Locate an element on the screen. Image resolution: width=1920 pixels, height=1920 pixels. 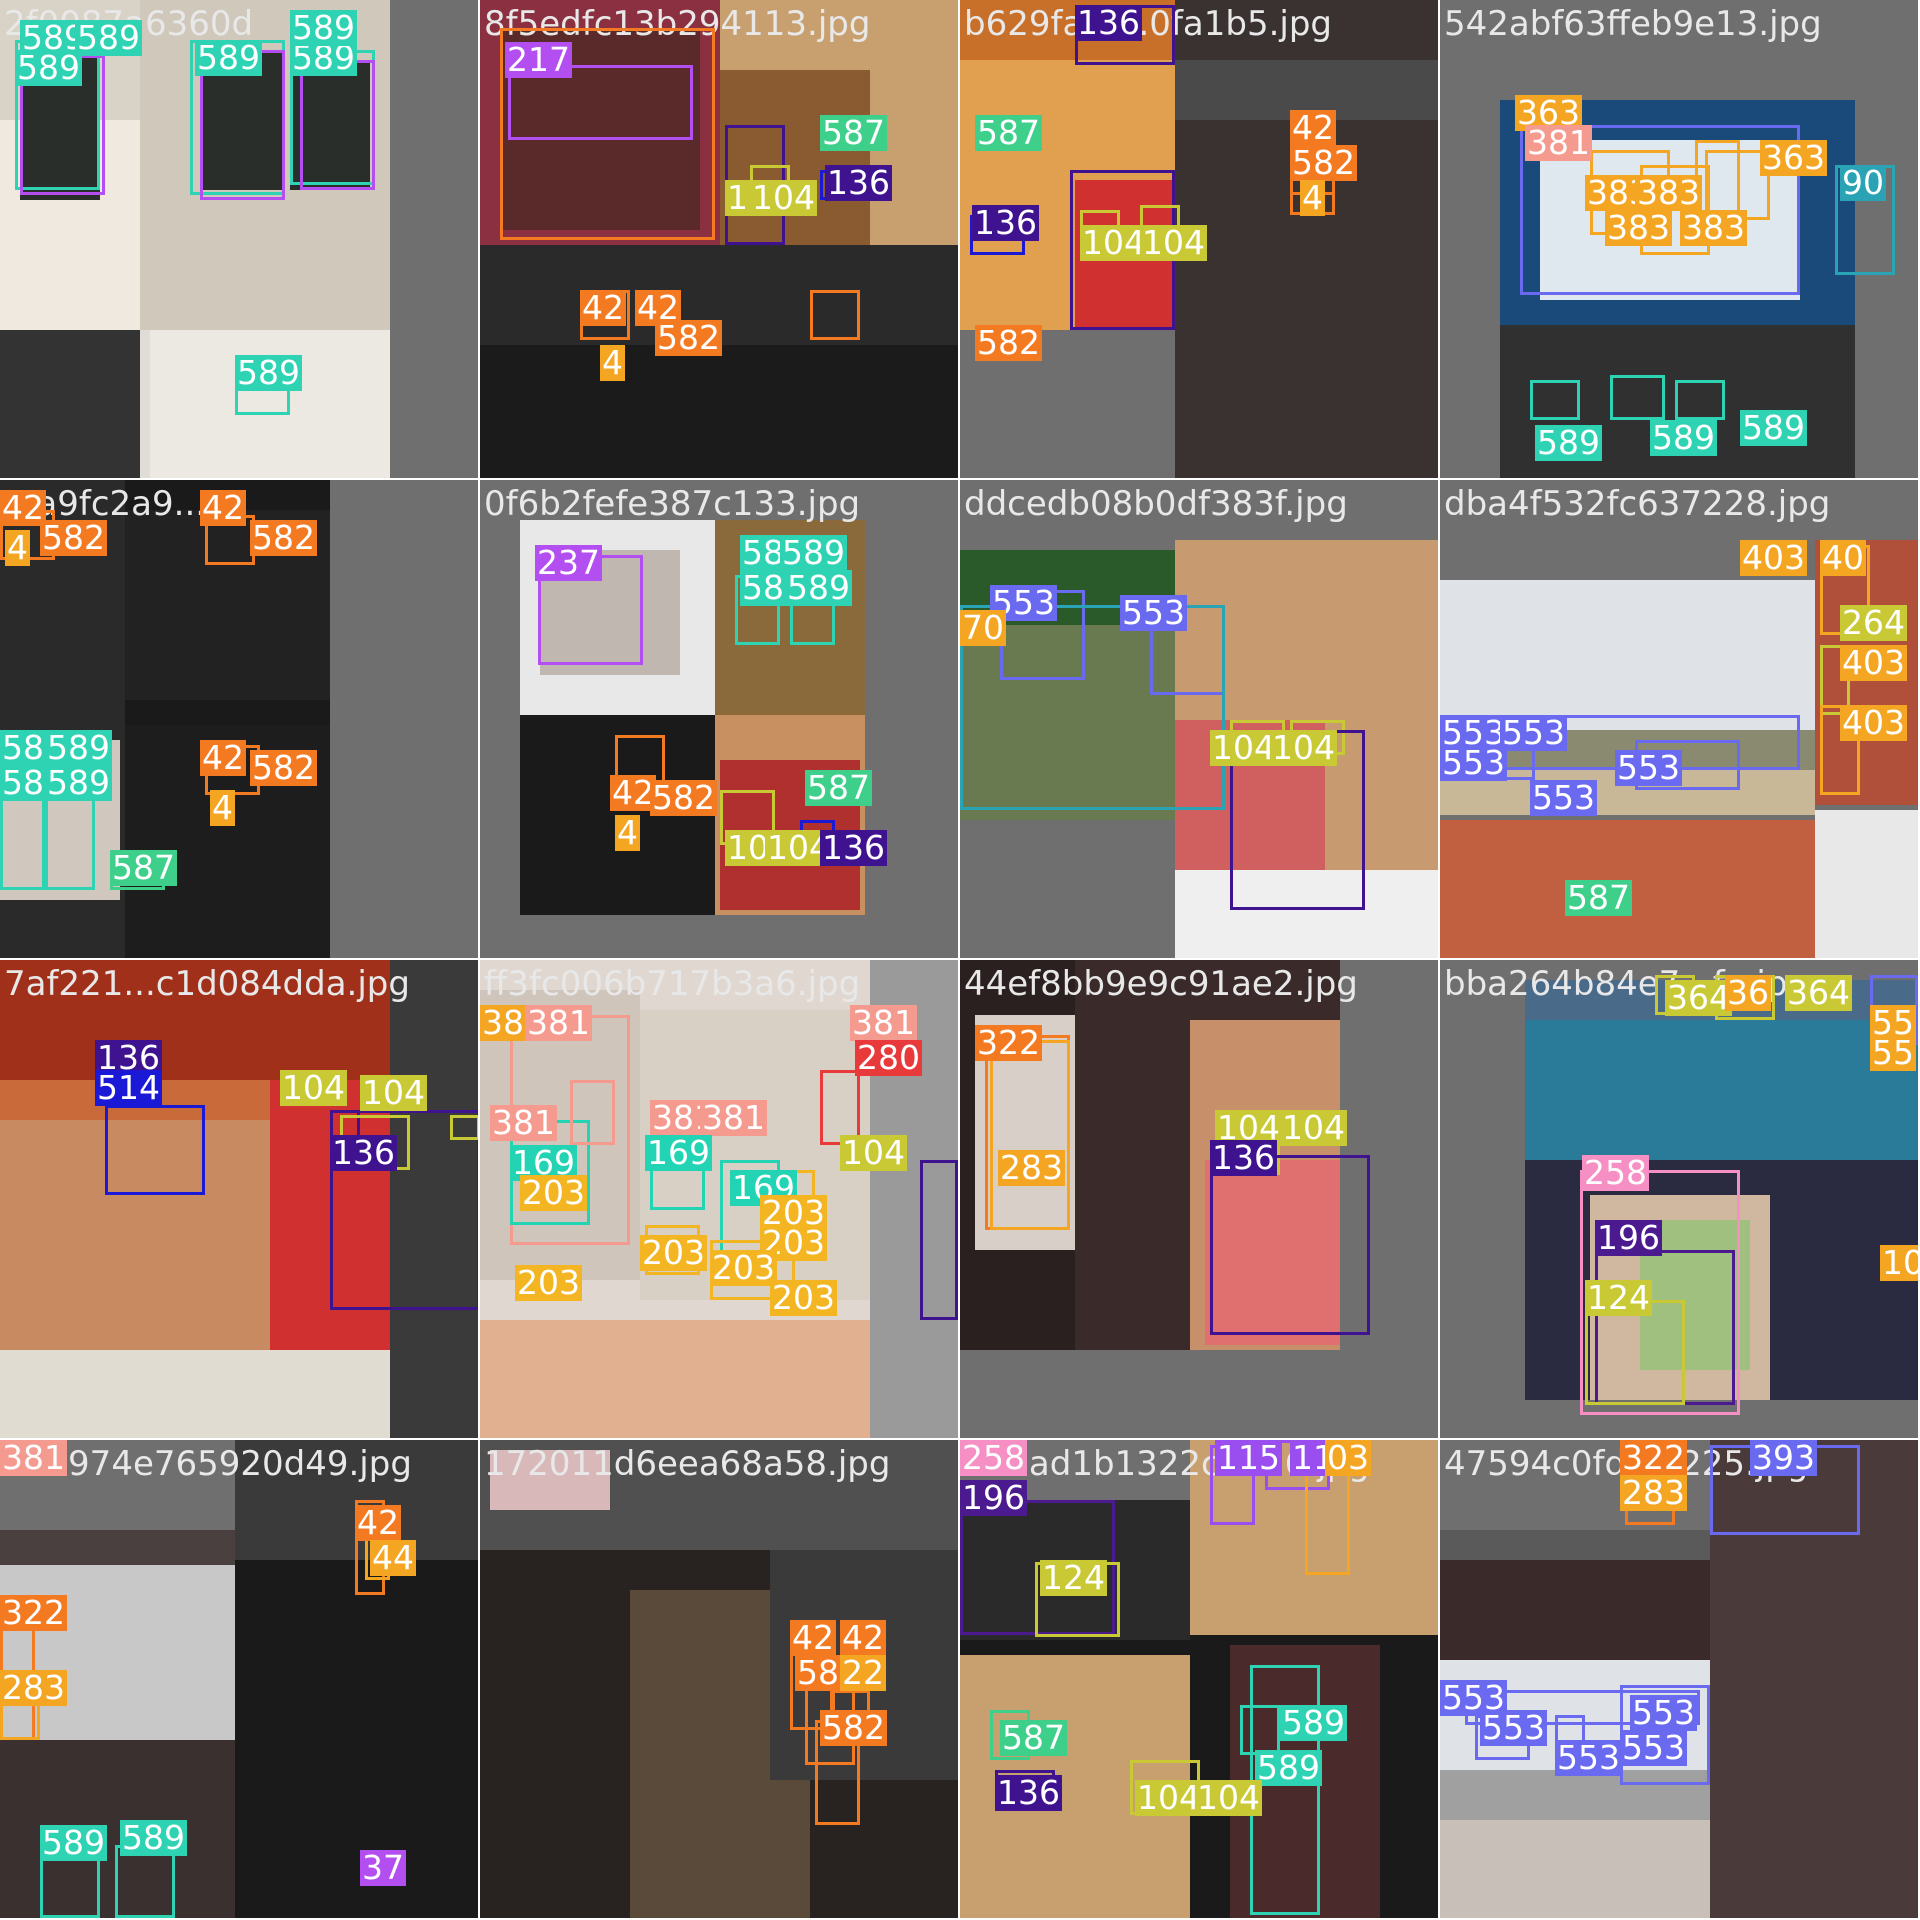
class-label: 217 is located at coordinates (538, 59).